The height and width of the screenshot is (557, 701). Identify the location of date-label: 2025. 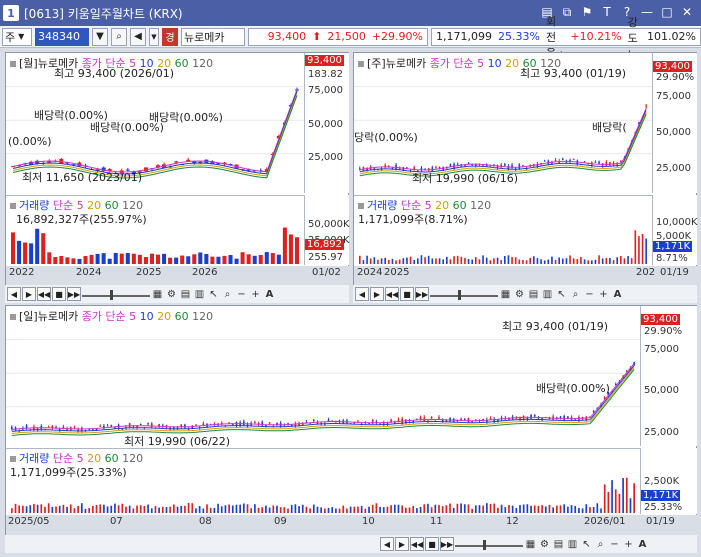
(397, 272).